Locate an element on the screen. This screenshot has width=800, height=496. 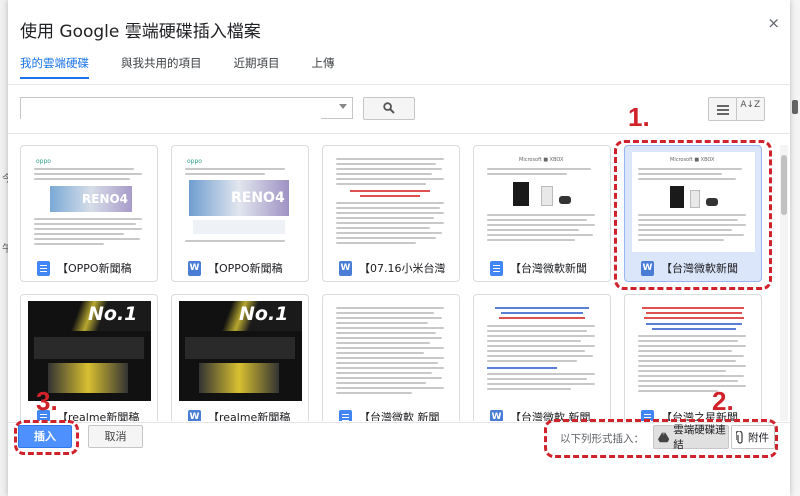
file-card: 【台灣微軟 新聞 is located at coordinates (391, 357).